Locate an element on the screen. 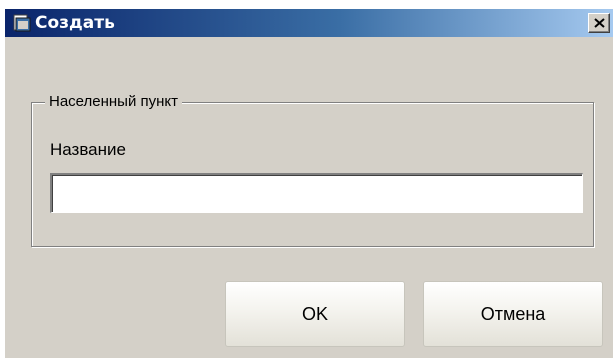 This screenshot has width=613, height=358. ok-button: OK is located at coordinates (315, 314).